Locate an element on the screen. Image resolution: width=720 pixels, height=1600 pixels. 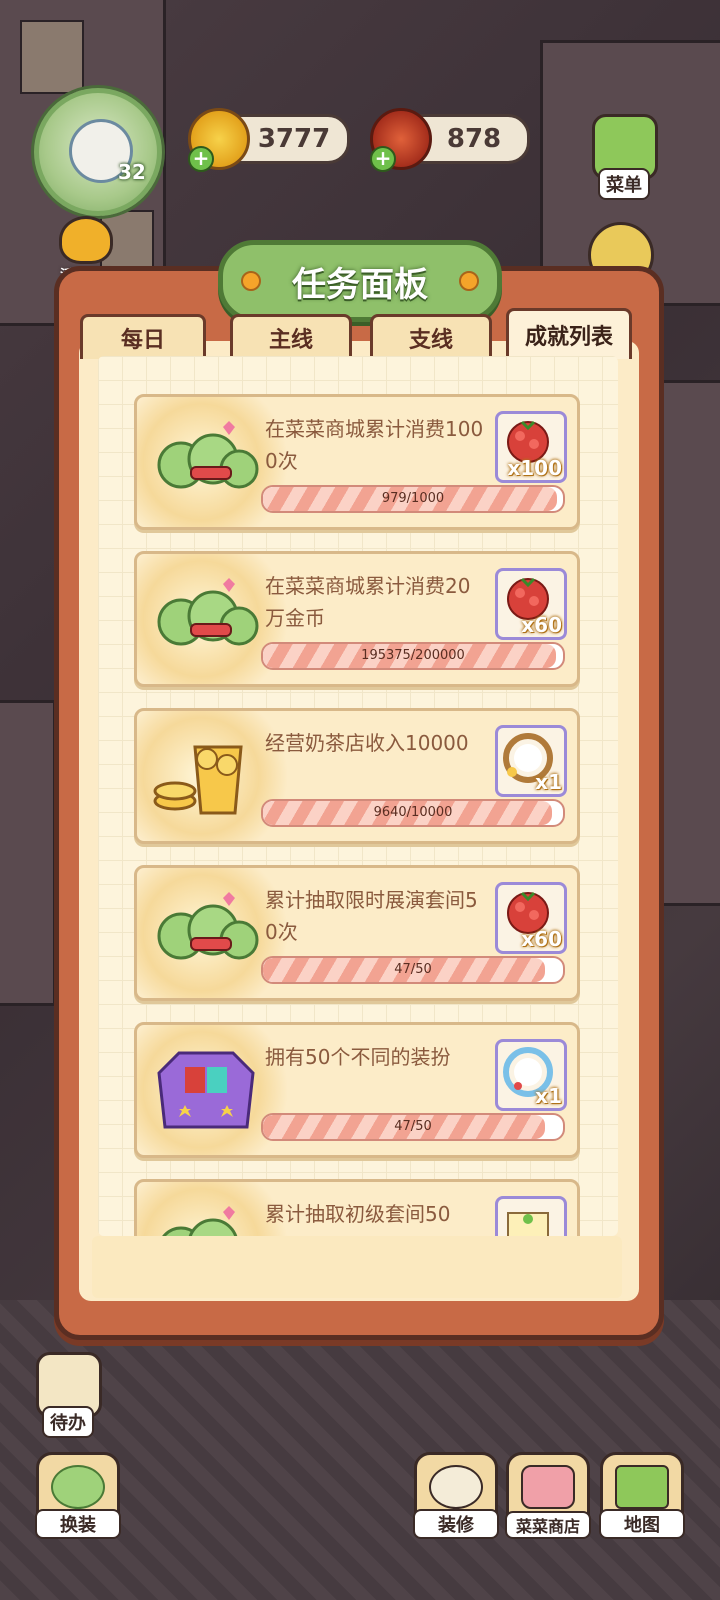
veggie-shop-button: 菜菜商店 is located at coordinates (548, 1495).